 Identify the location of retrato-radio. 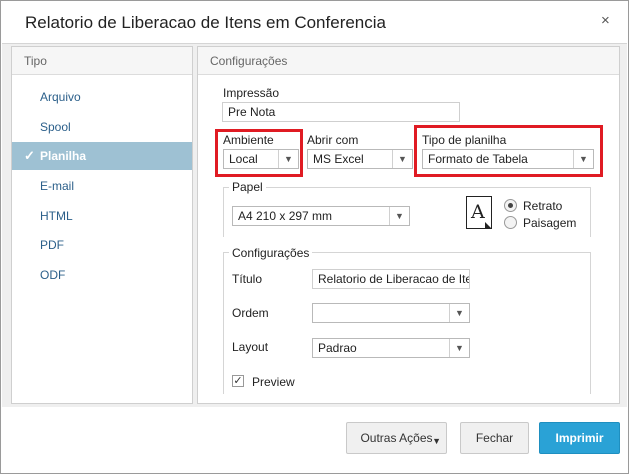
(510, 205).